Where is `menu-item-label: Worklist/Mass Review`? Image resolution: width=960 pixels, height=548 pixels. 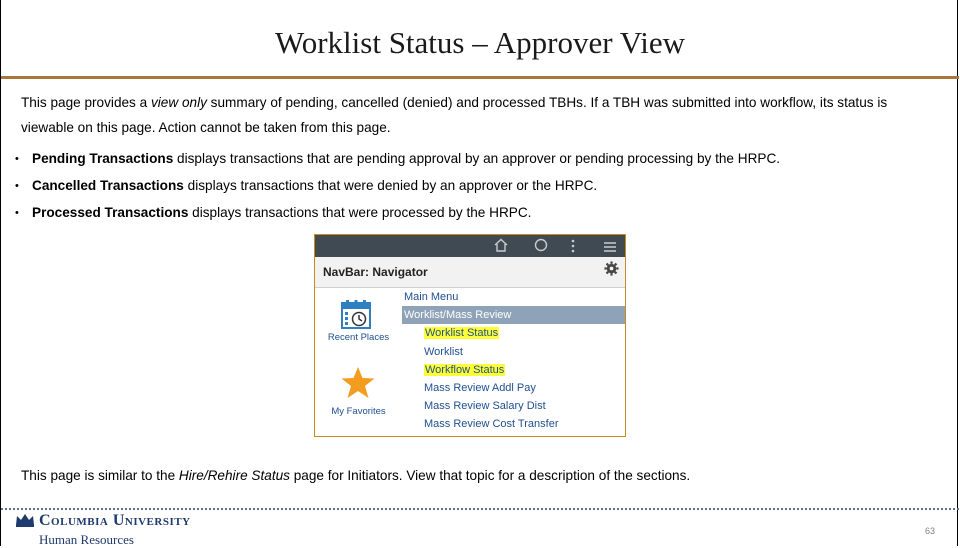
menu-item-label: Worklist/Mass Review is located at coordinates (458, 315).